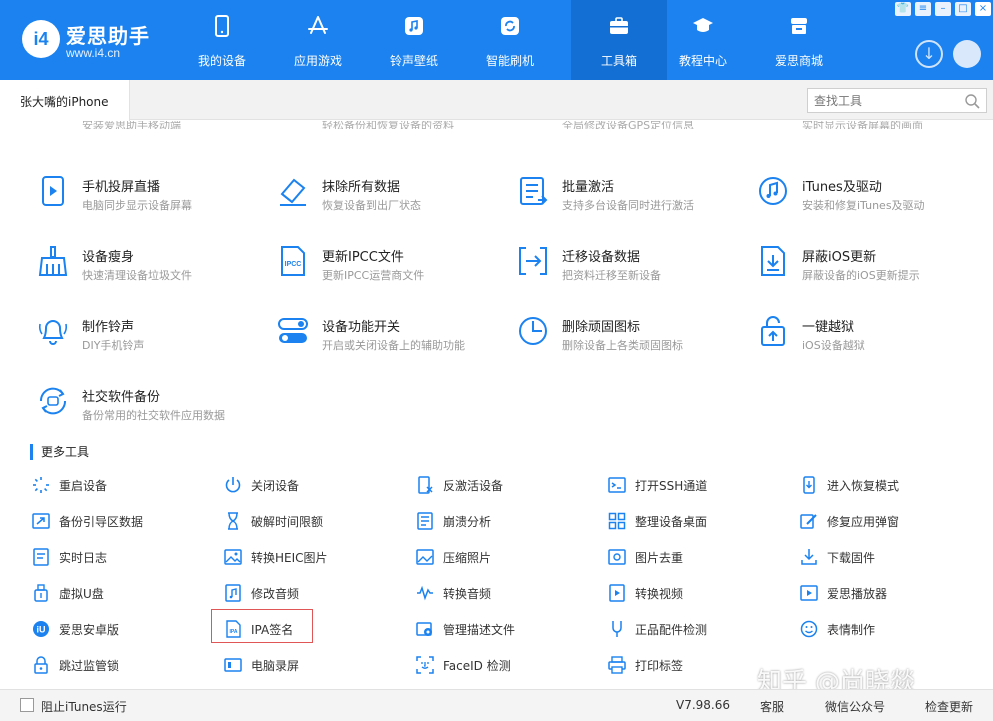 The height and width of the screenshot is (721, 993). I want to click on more-tool-label: 压缩照片, so click(467, 558).